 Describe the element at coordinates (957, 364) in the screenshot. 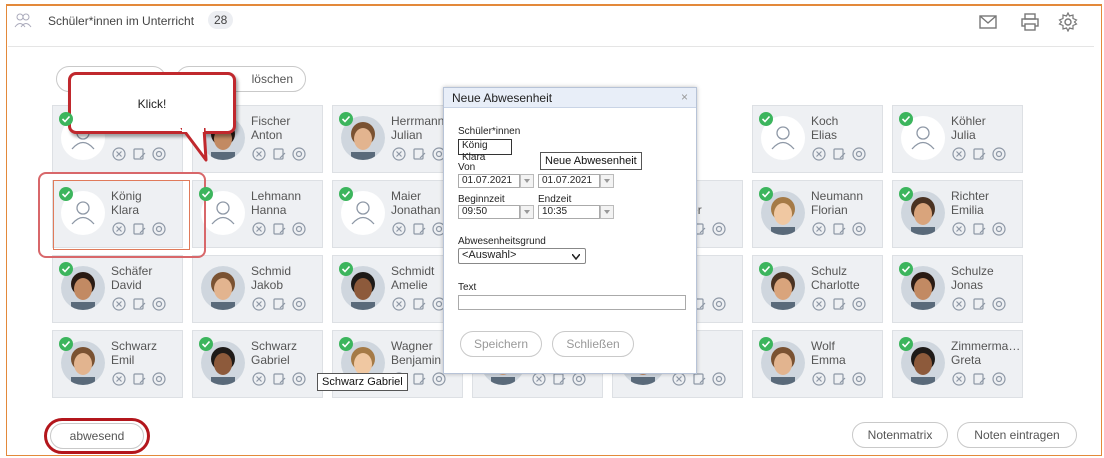

I see `student-card: Zimmerma… Greta` at that location.